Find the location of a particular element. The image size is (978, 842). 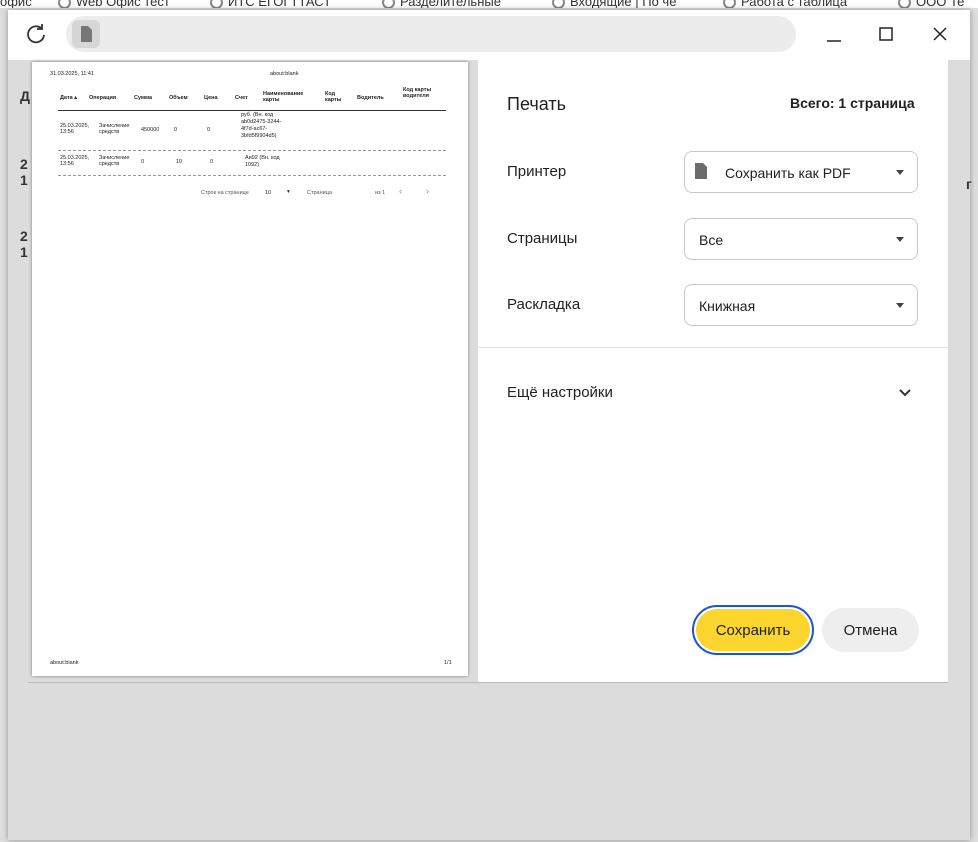

chevron-down-icon: ▾ is located at coordinates (288, 192).